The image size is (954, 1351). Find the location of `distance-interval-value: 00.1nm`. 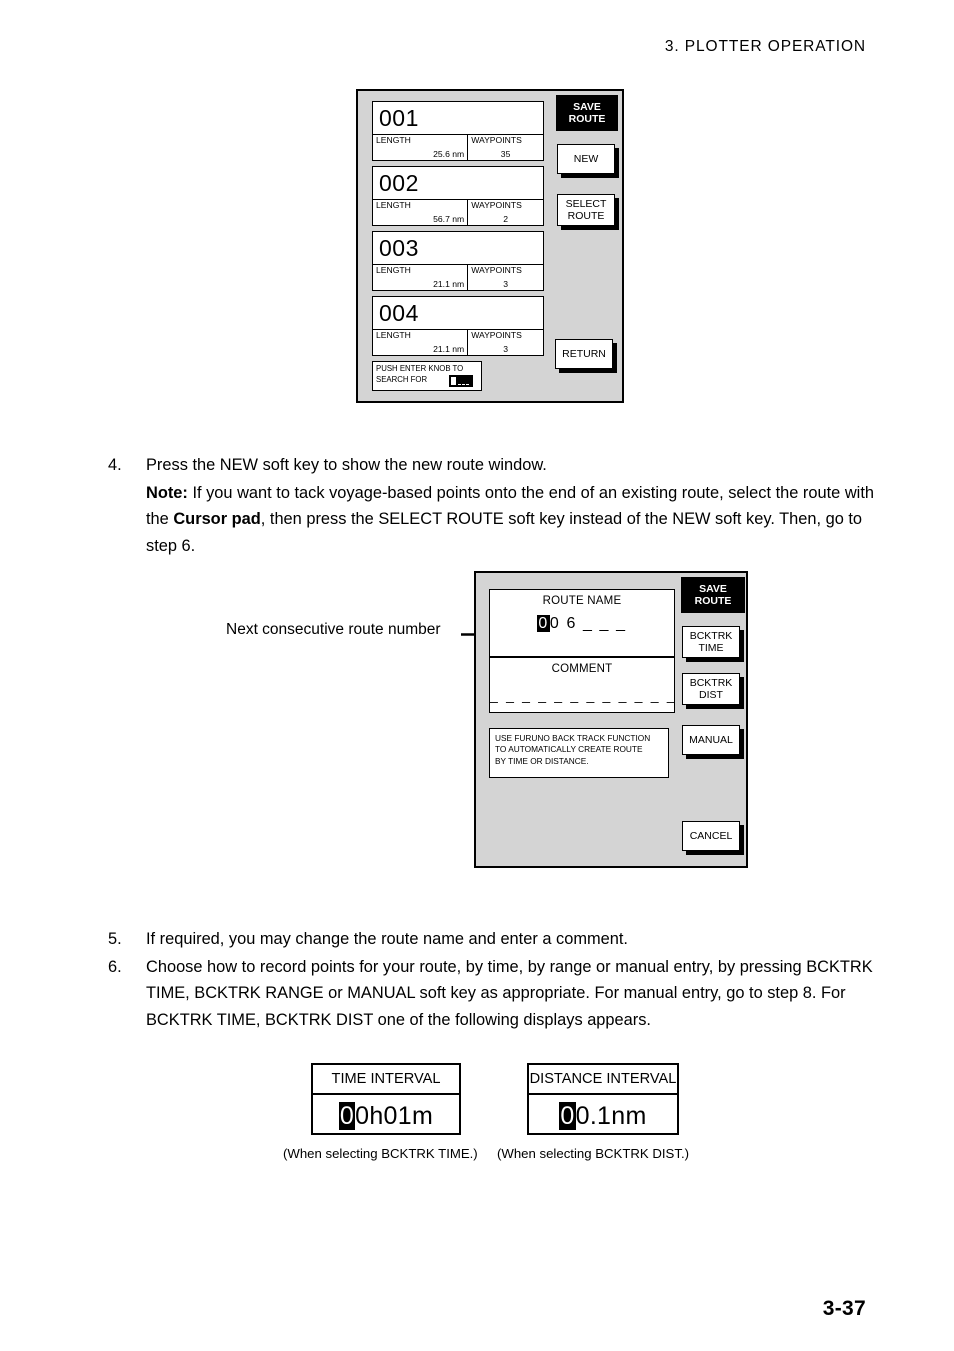

distance-interval-value: 00.1nm is located at coordinates (603, 1116).